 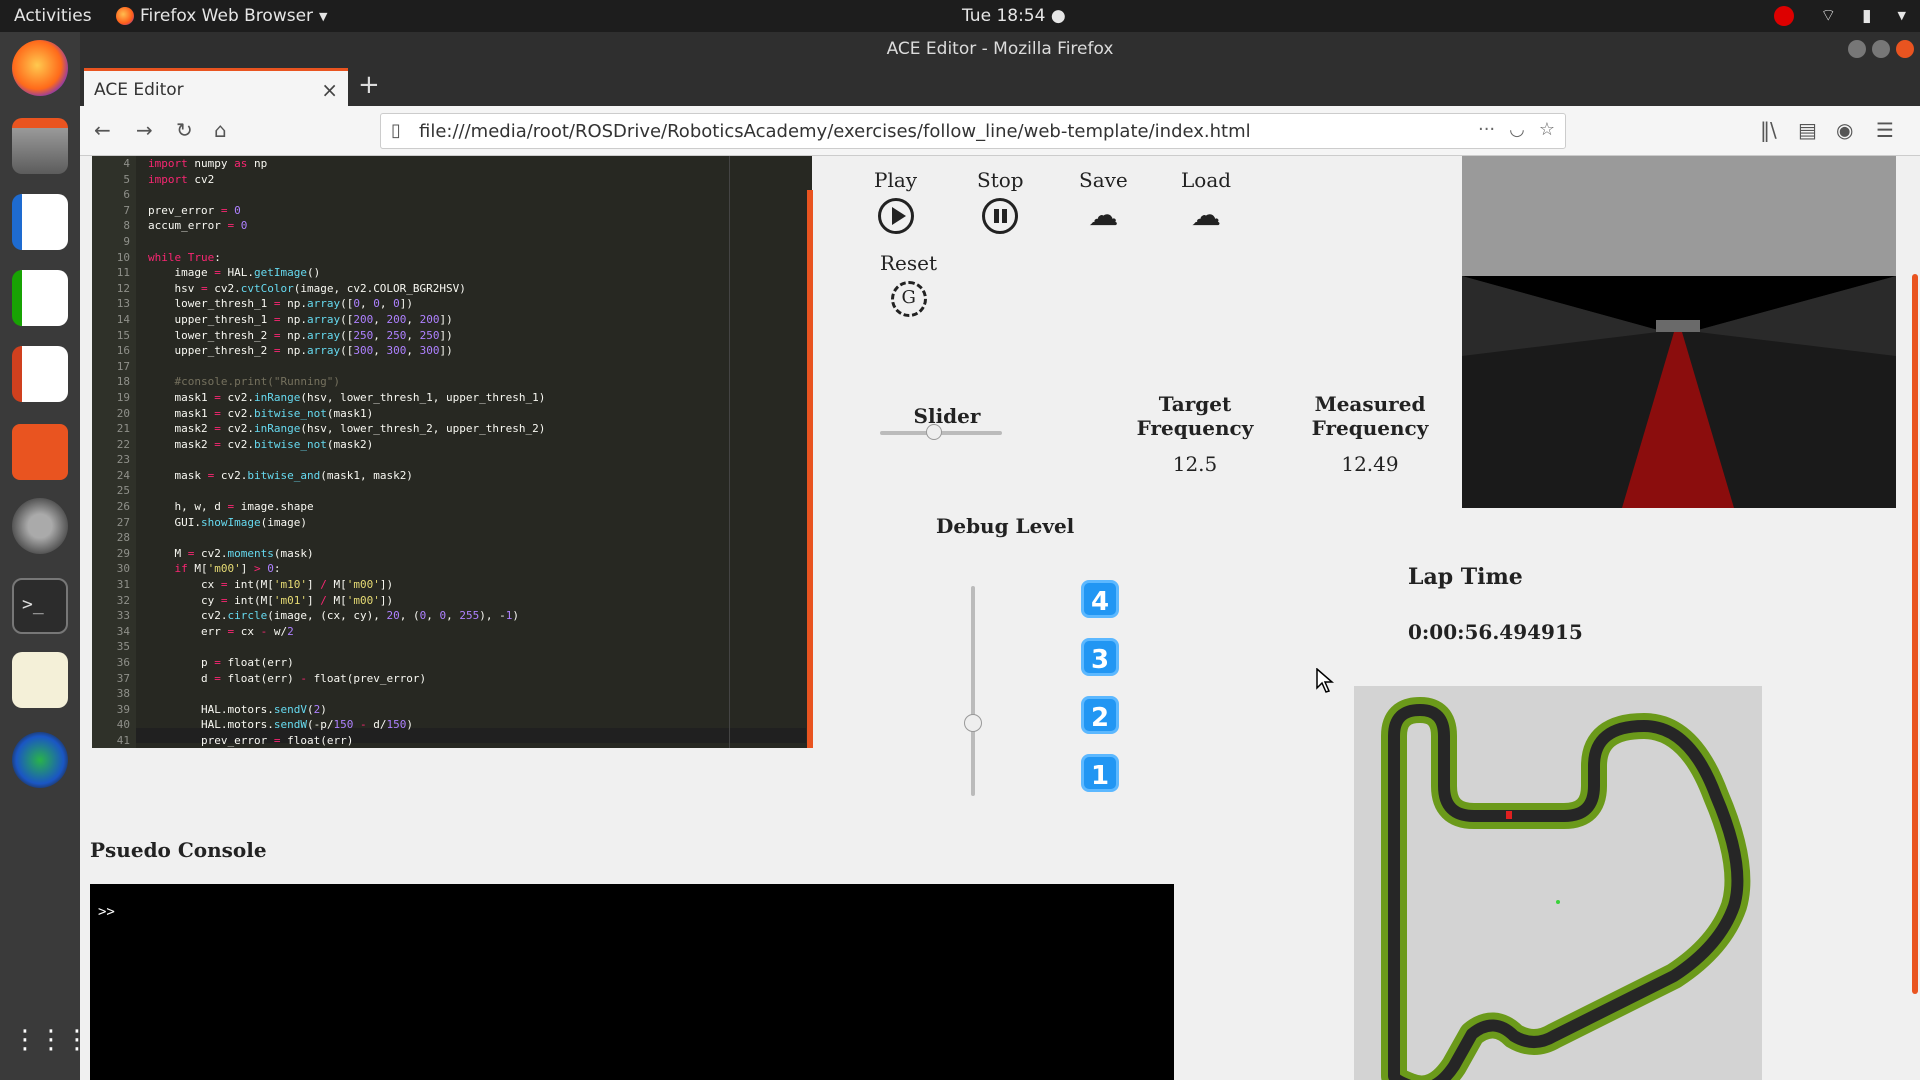 I want to click on close-window-icon, so click(x=1905, y=49).